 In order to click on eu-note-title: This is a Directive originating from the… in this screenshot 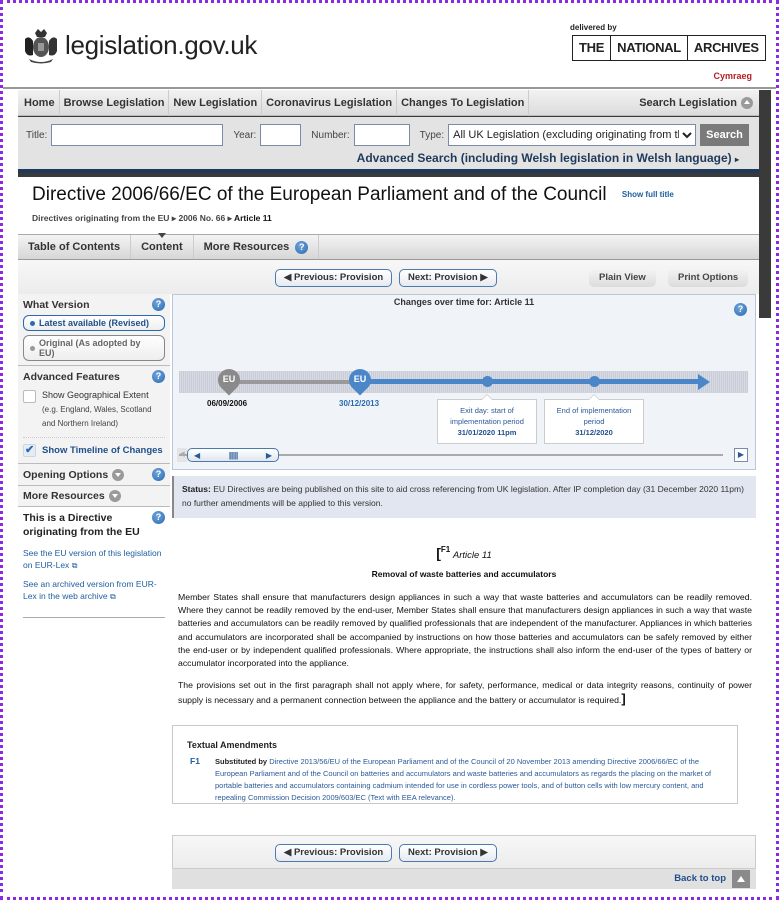, I will do `click(81, 525)`.